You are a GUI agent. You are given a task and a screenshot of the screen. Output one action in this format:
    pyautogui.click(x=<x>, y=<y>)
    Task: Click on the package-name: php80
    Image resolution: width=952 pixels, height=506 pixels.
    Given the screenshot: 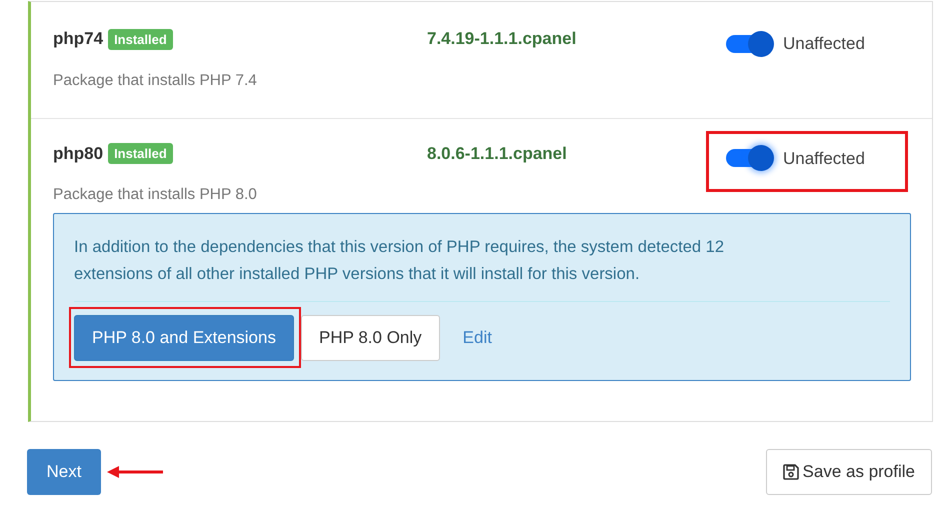 What is the action you would take?
    pyautogui.click(x=78, y=153)
    